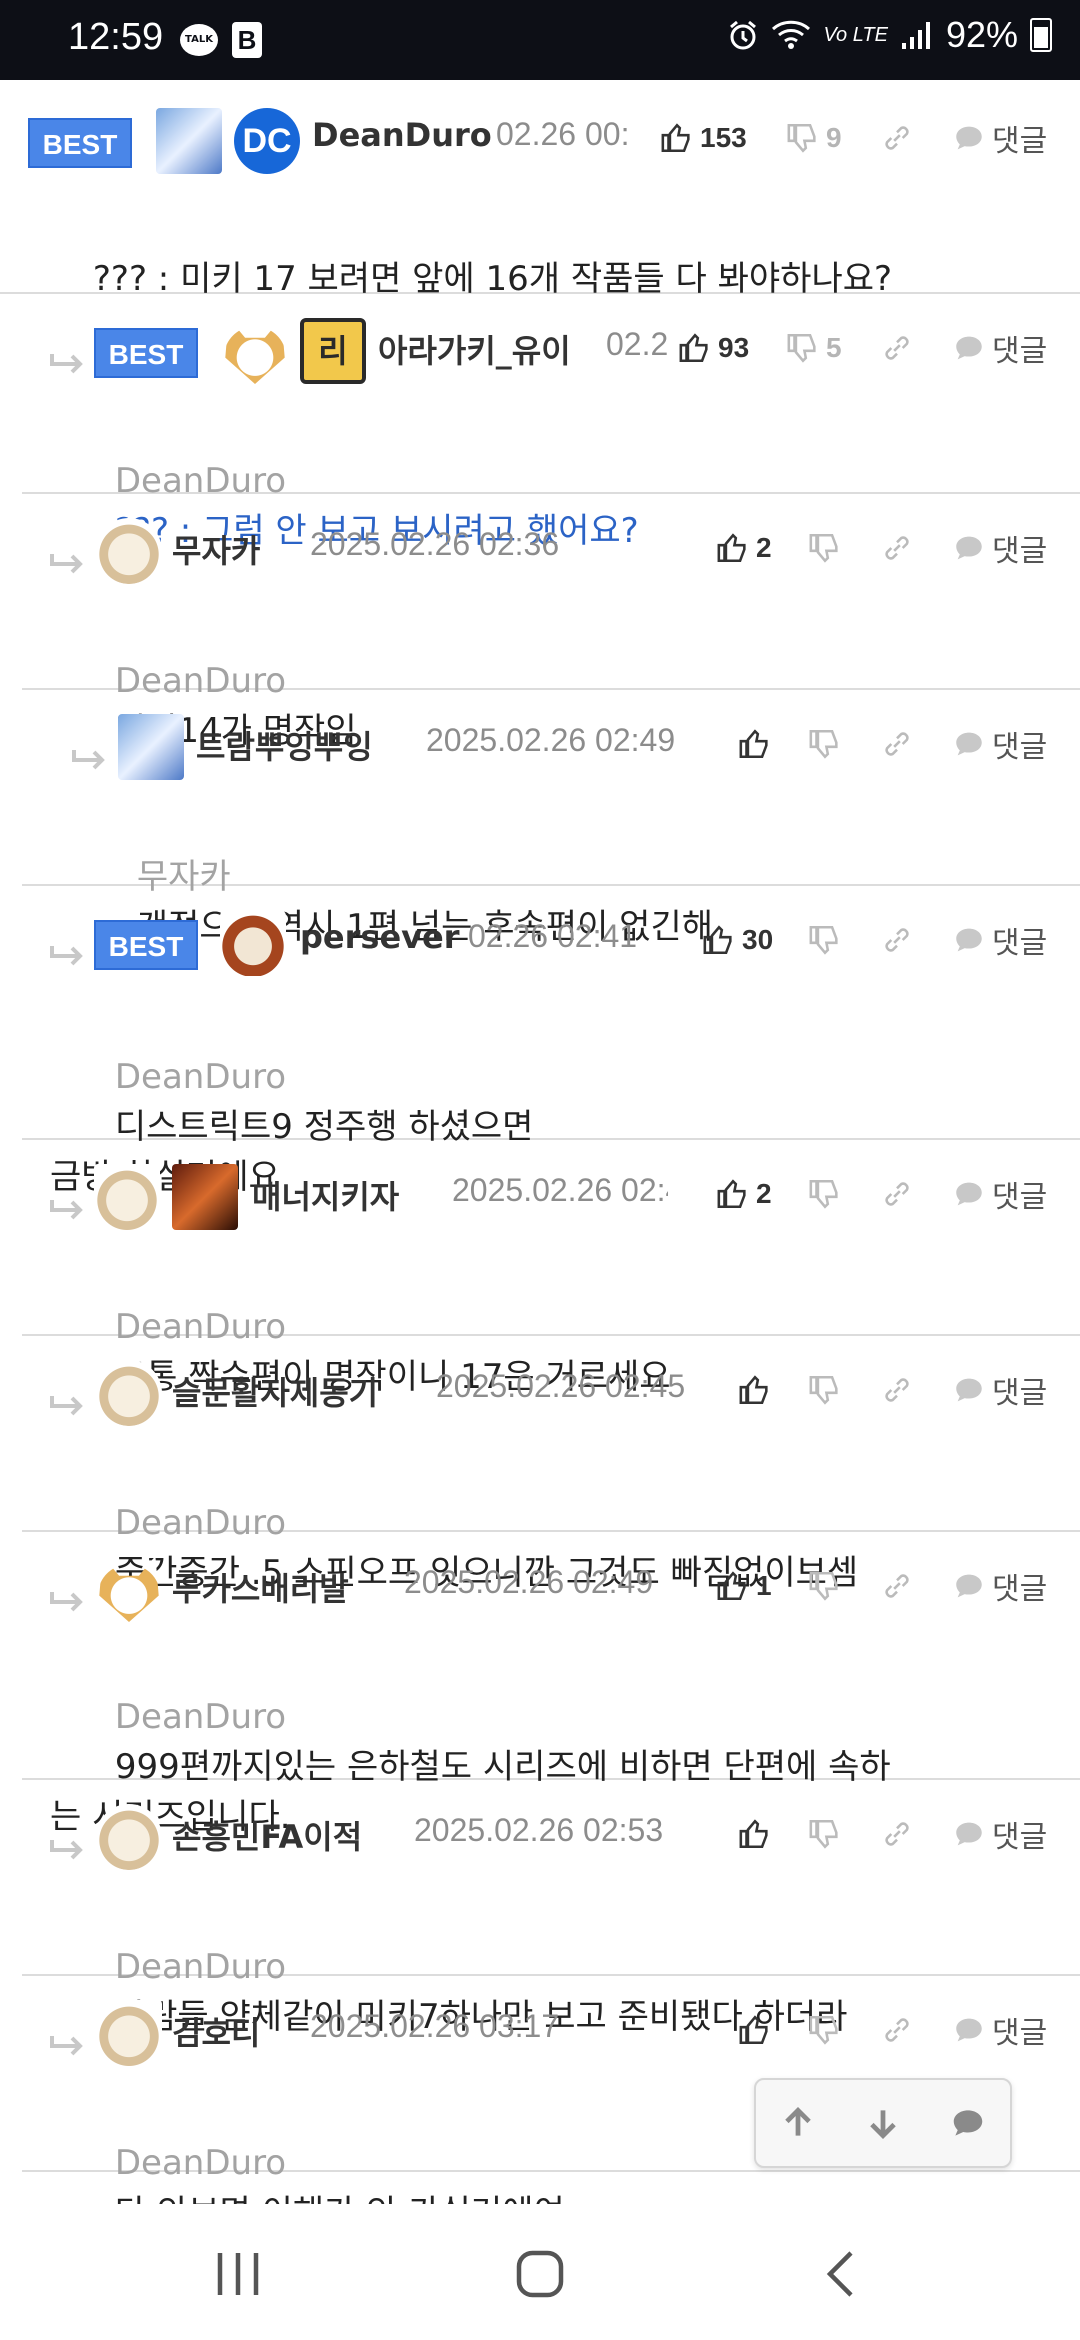 This screenshot has height=2340, width=1080. Describe the element at coordinates (260, 1587) in the screenshot. I see `nickname: 루카스배리발` at that location.